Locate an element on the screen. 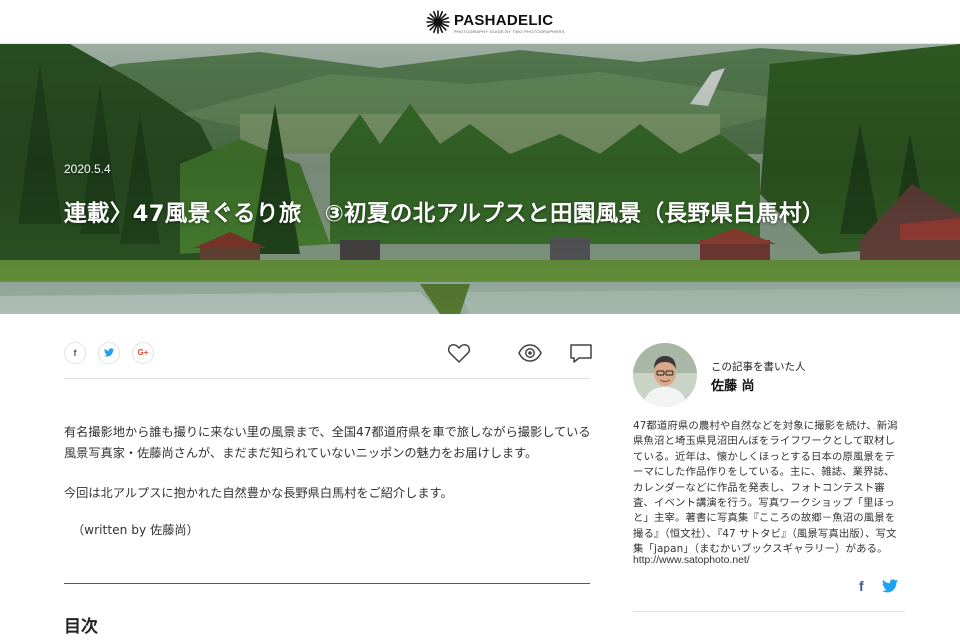 The height and width of the screenshot is (640, 960). google-plus-share-button: G+ is located at coordinates (143, 353).